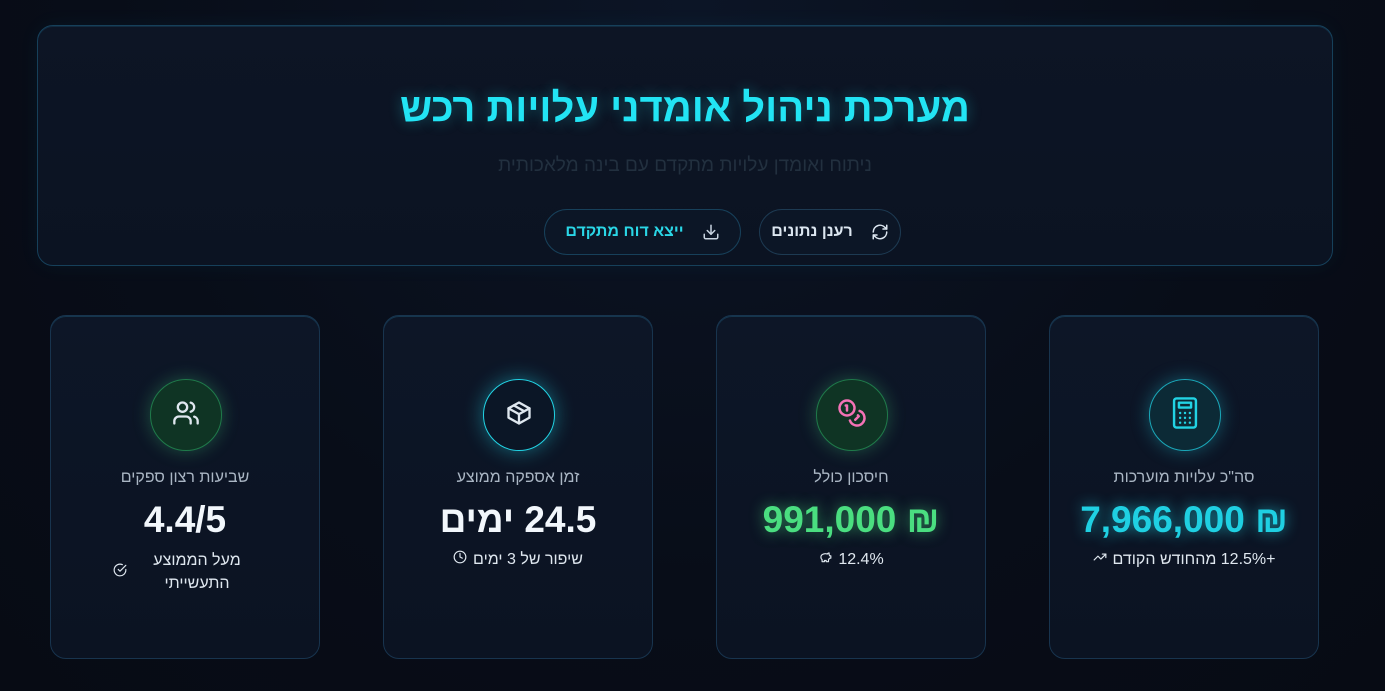  I want to click on calculator-icon, so click(1185, 415).